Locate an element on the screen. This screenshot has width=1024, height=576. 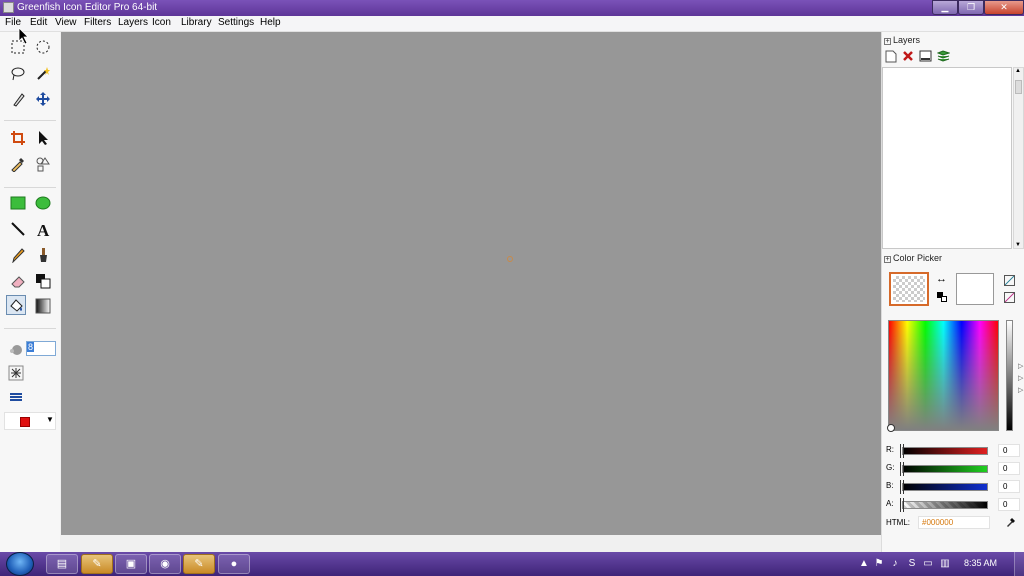
ellipse-icon is located at coordinates (43, 203).